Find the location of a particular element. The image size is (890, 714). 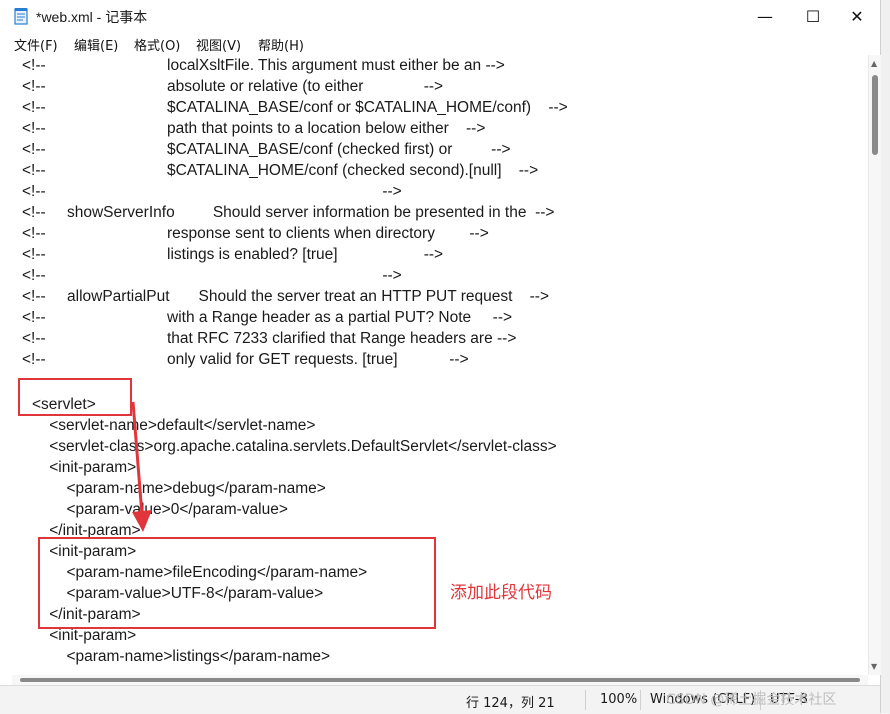

menu-help: 帮助(H) is located at coordinates (281, 44).